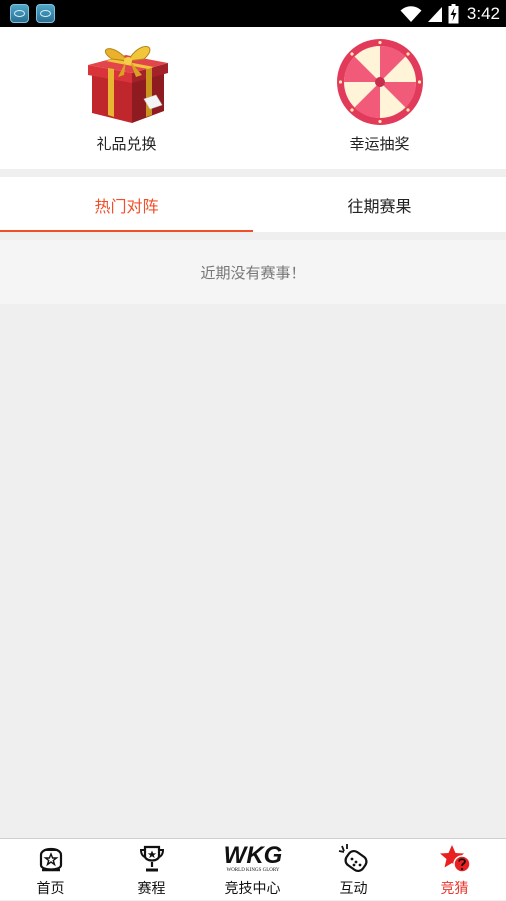 The height and width of the screenshot is (901, 506). What do you see at coordinates (151, 858) in the screenshot?
I see `trophy-icon` at bounding box center [151, 858].